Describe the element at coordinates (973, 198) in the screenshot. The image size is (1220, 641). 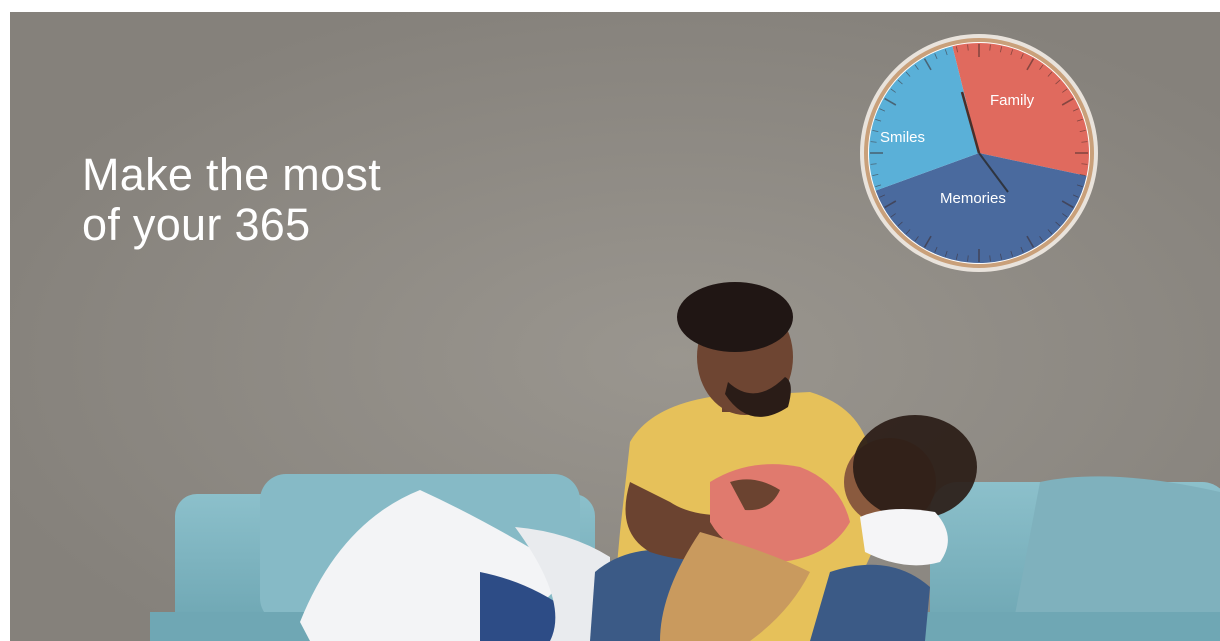
I see `clock-label-memories: Memories` at that location.